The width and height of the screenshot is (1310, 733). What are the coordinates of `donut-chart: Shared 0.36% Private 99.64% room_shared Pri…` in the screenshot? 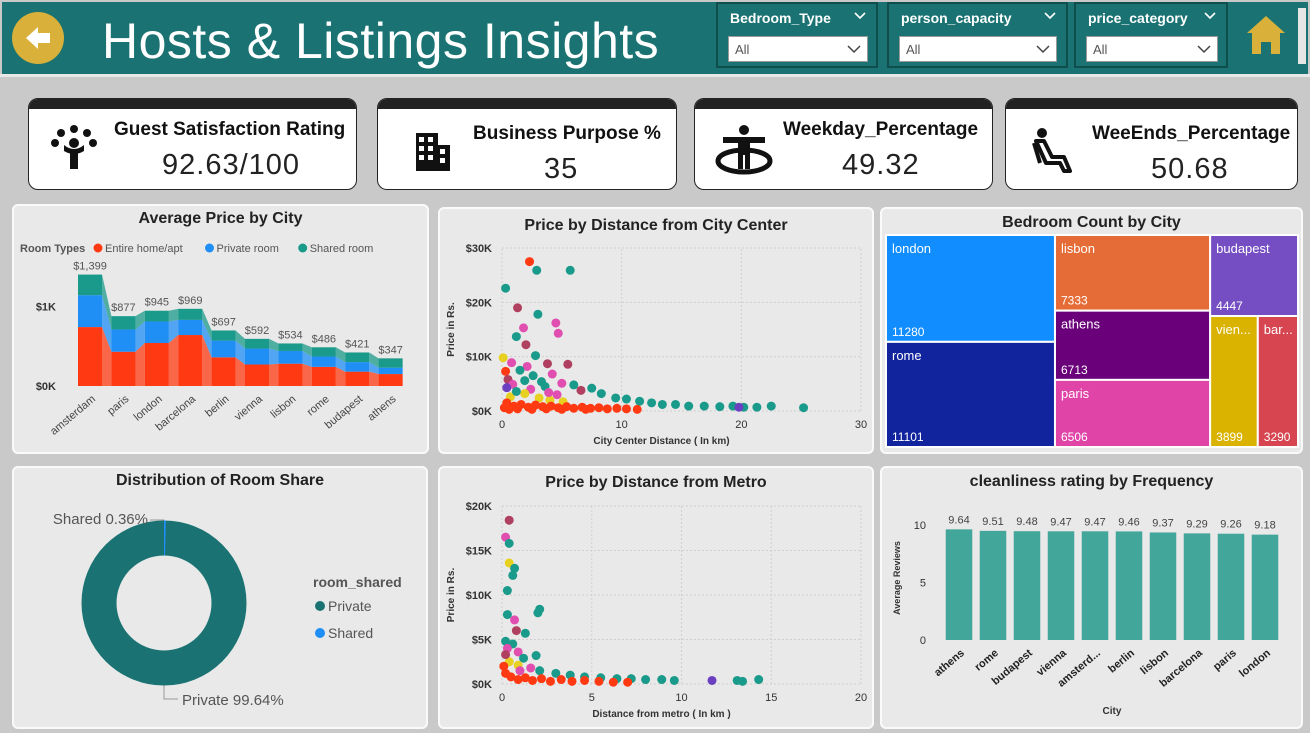 It's located at (220, 597).